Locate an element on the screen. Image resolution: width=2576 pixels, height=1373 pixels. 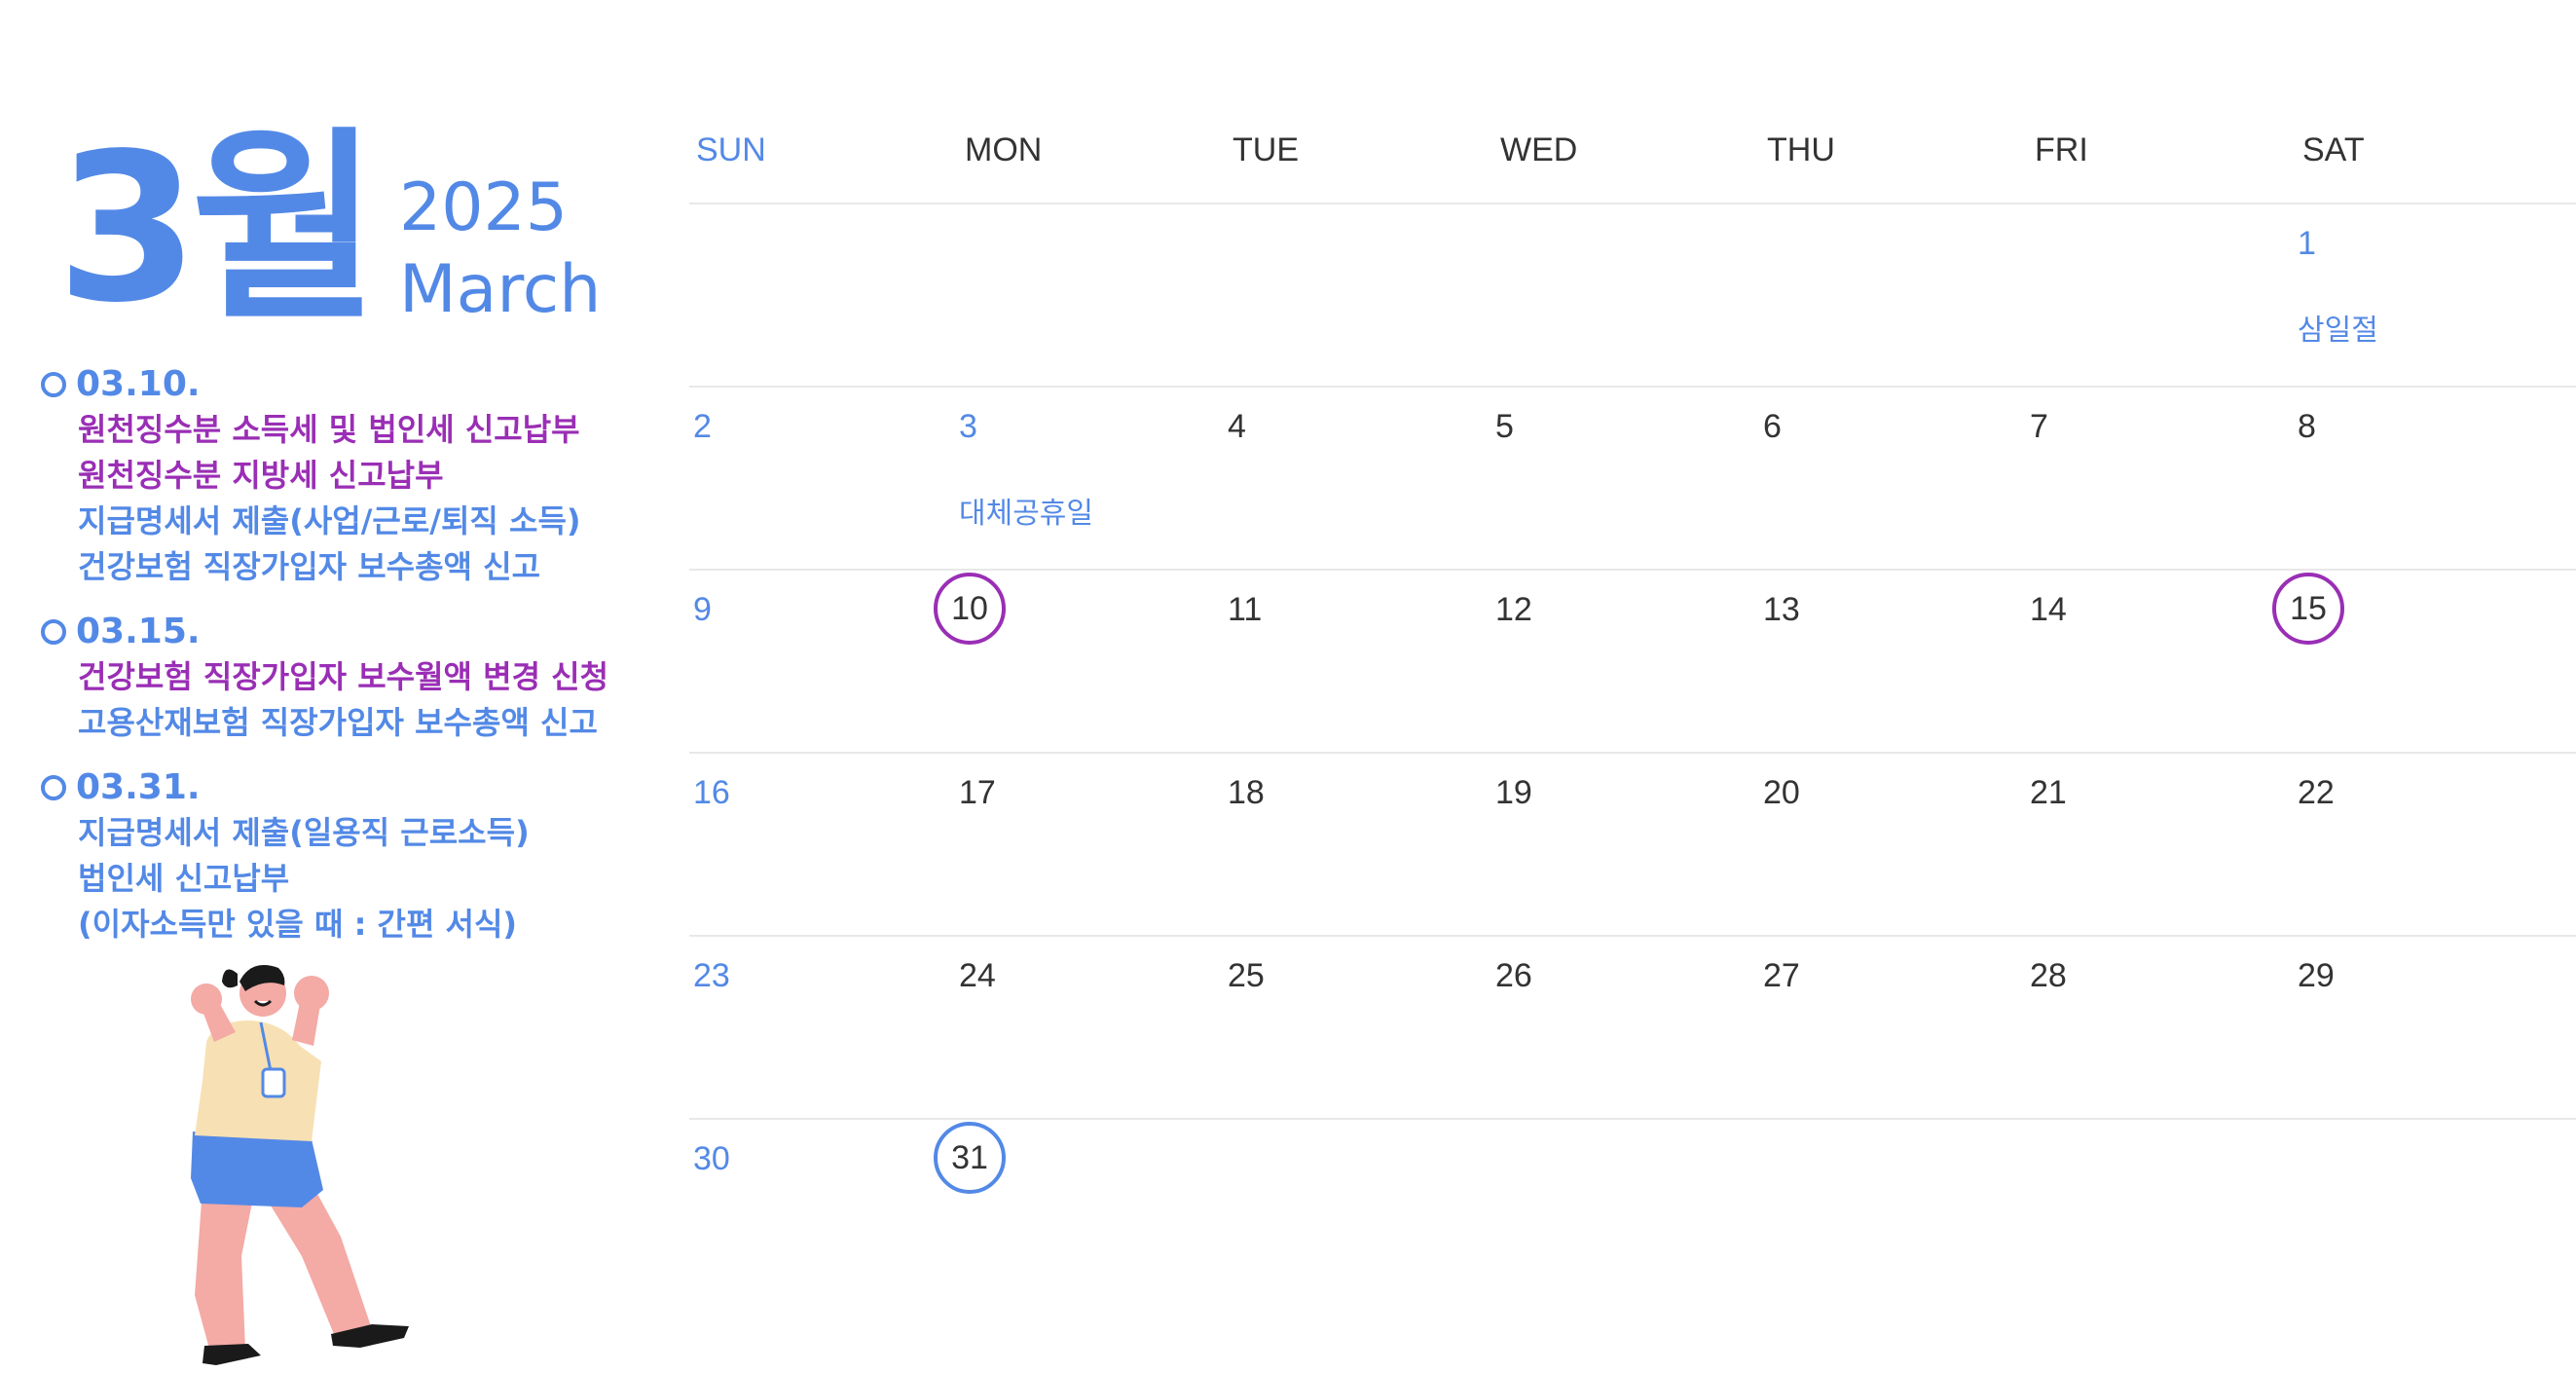
calendar-day-cell: 5 is located at coordinates (1622, 478).